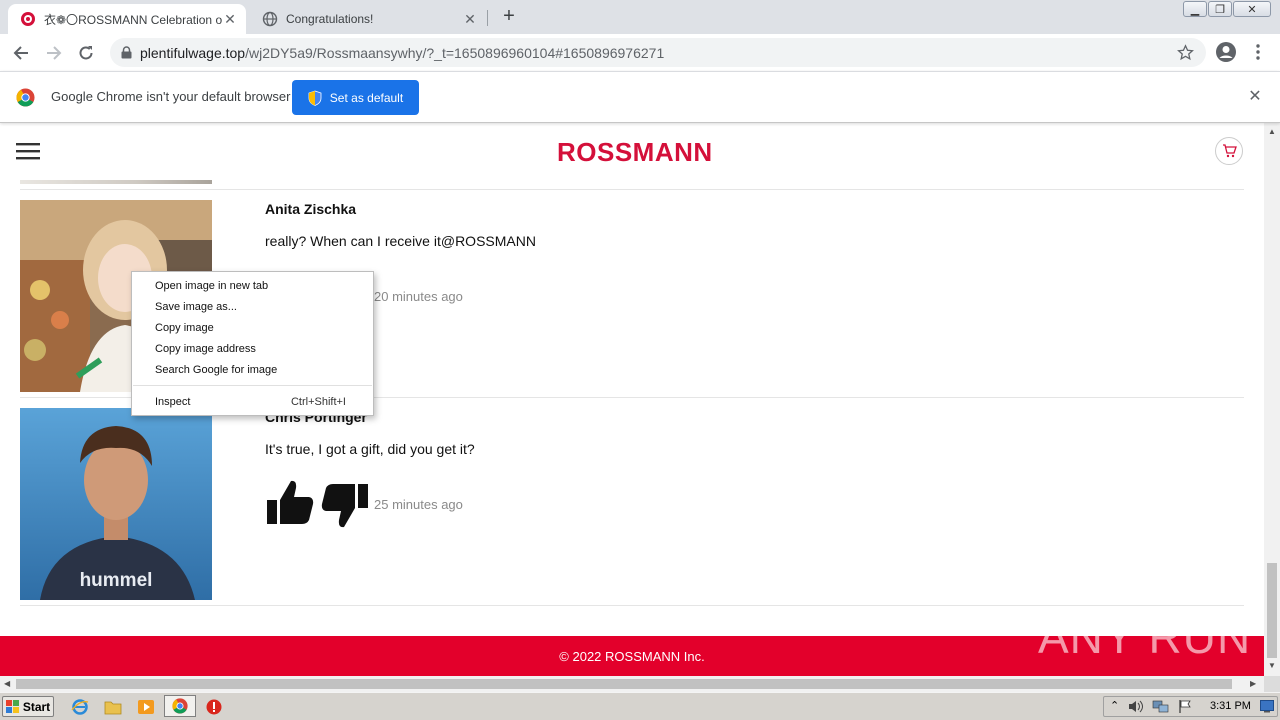 Image resolution: width=1280 pixels, height=720 pixels. I want to click on rossmann-logo: ROSSMANN, so click(635, 152).